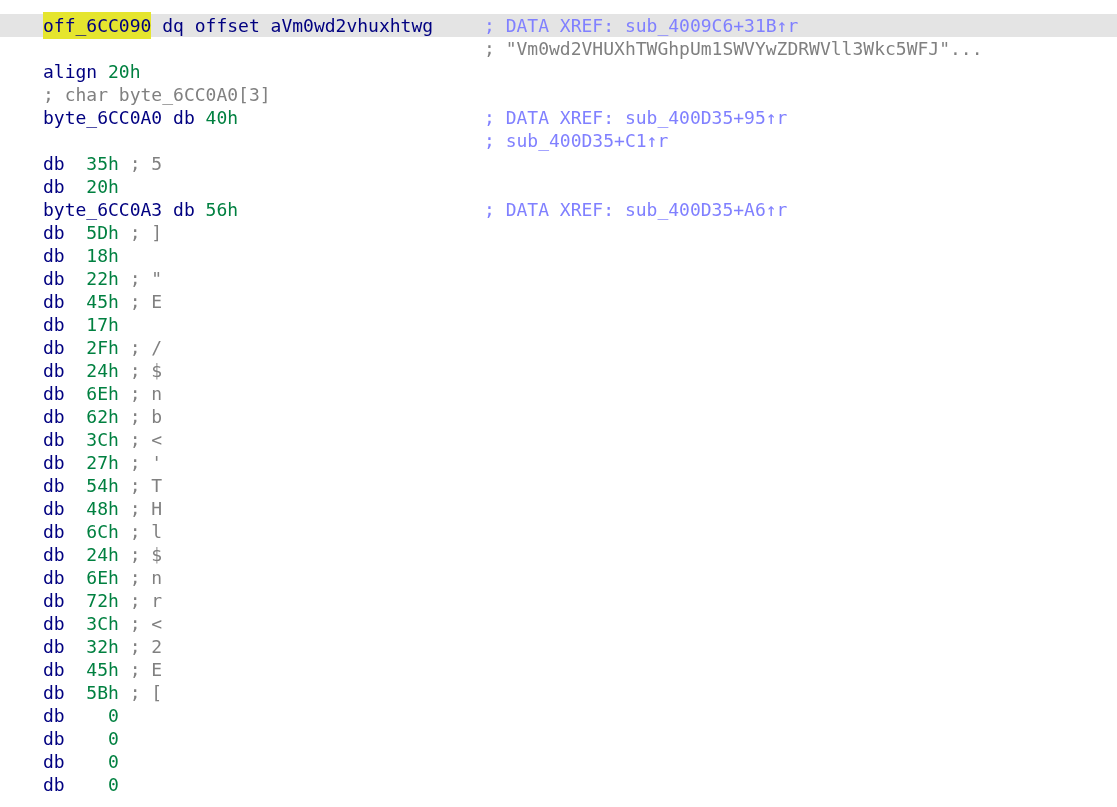 The image size is (1117, 807). What do you see at coordinates (558, 186) in the screenshot?
I see `code-line: db 20h` at bounding box center [558, 186].